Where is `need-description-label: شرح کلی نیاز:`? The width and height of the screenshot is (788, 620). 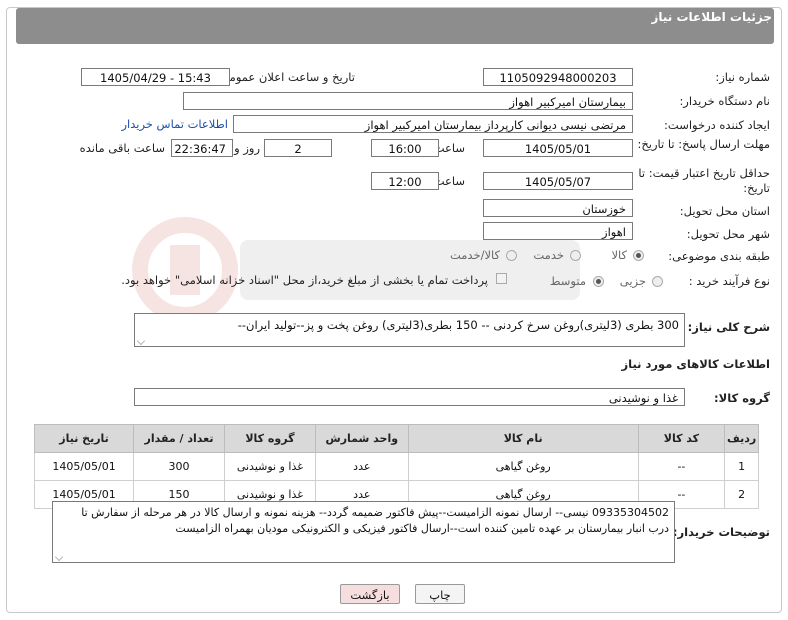
need-description-label: شرح کلی نیاز: is located at coordinates (728, 327).